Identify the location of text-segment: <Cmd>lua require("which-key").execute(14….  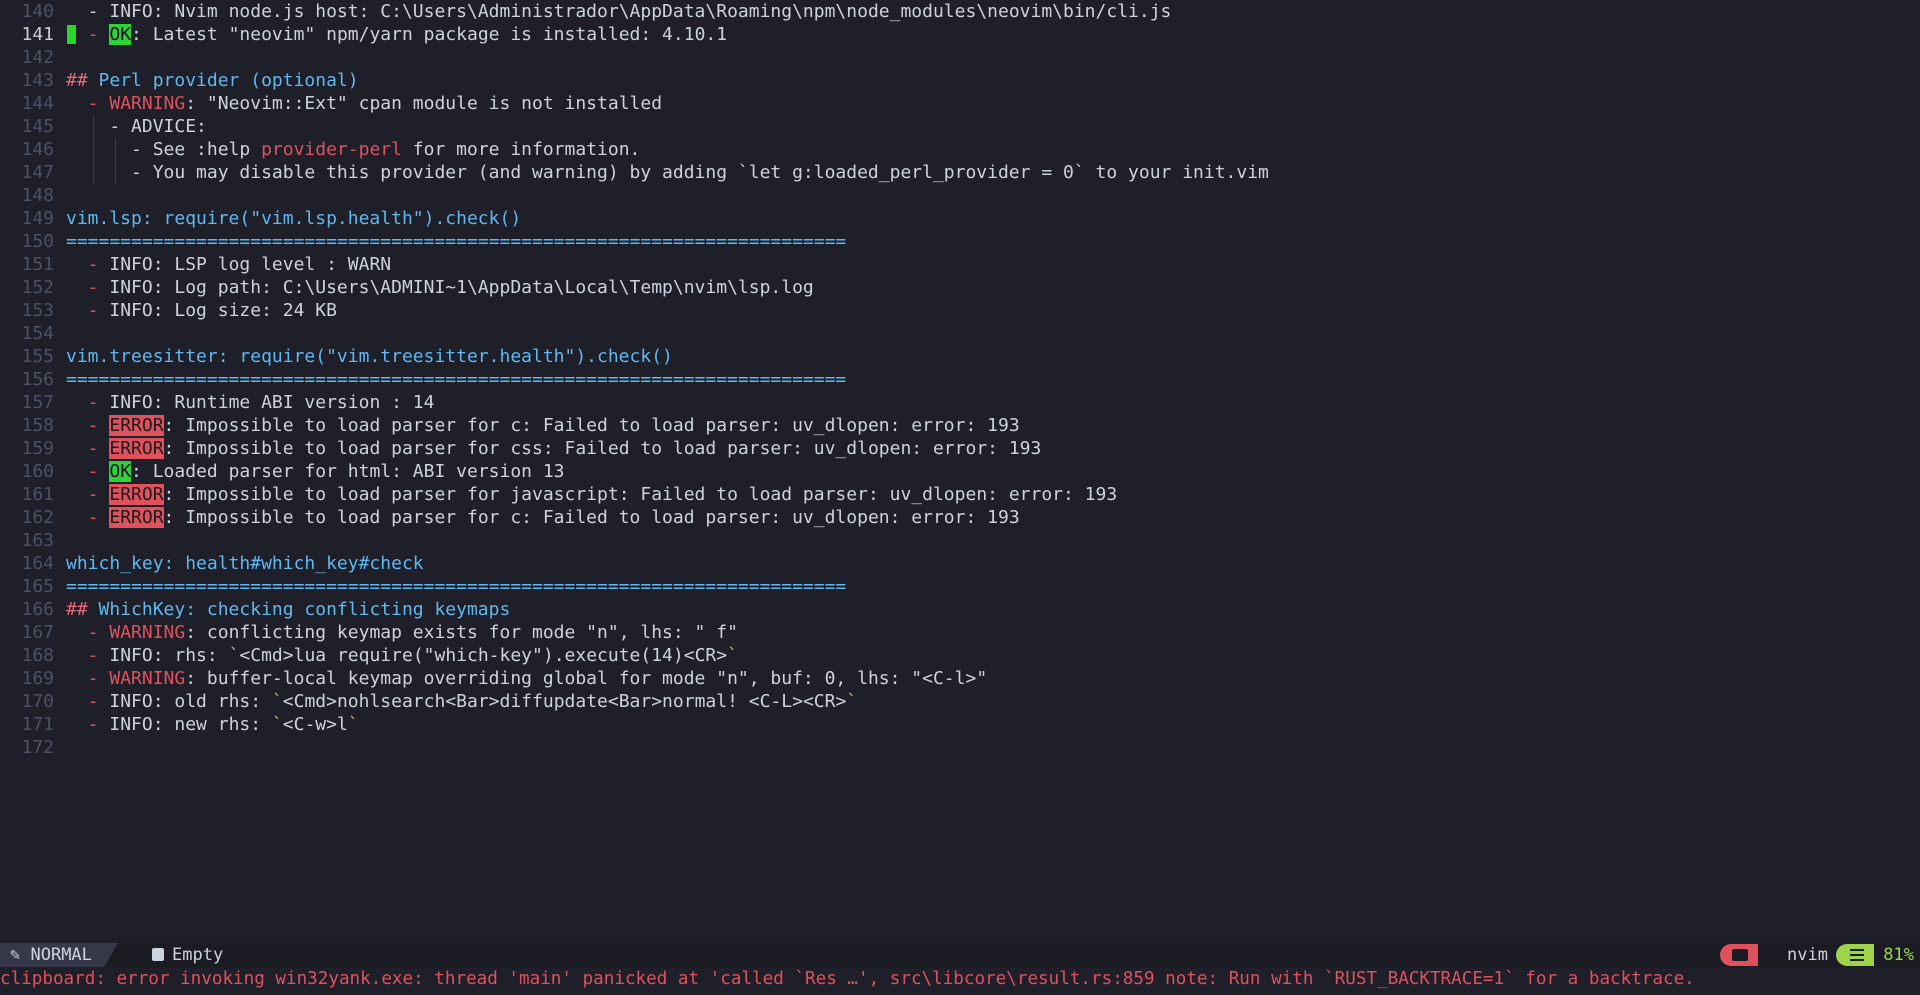
(483, 655).